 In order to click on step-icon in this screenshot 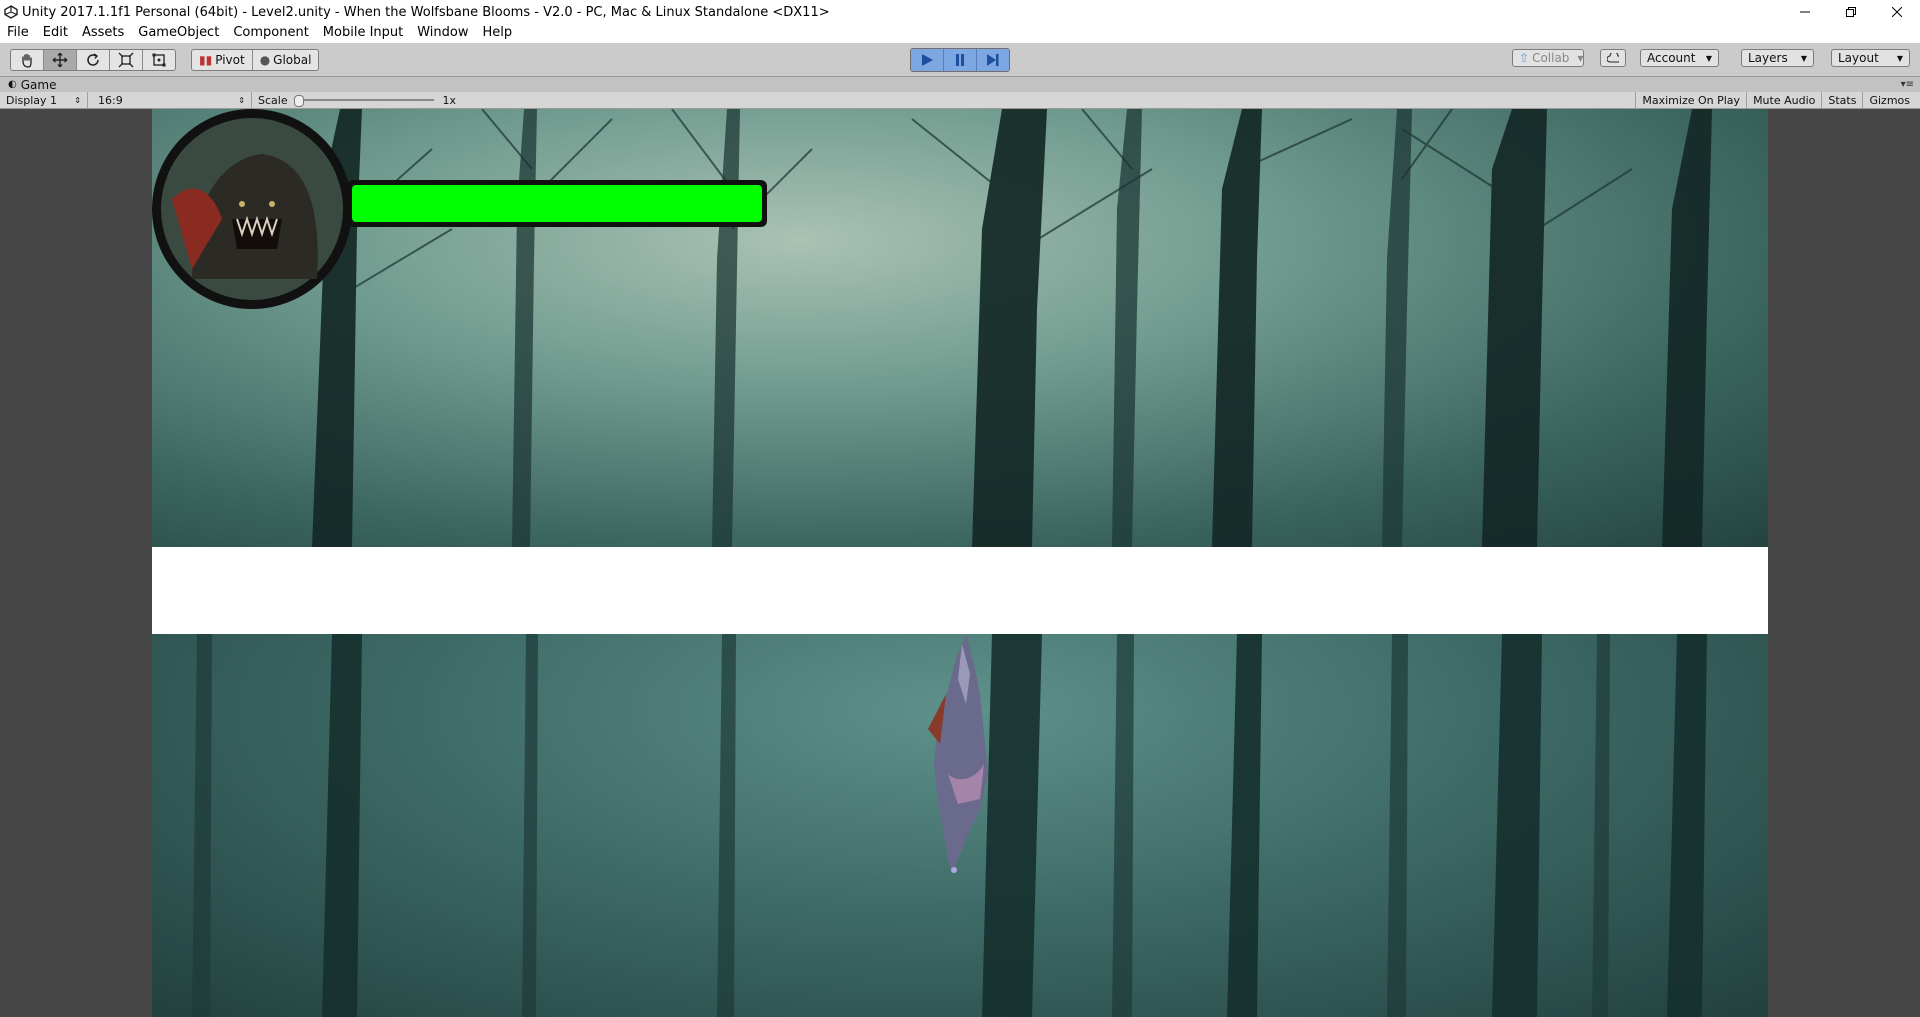, I will do `click(993, 60)`.